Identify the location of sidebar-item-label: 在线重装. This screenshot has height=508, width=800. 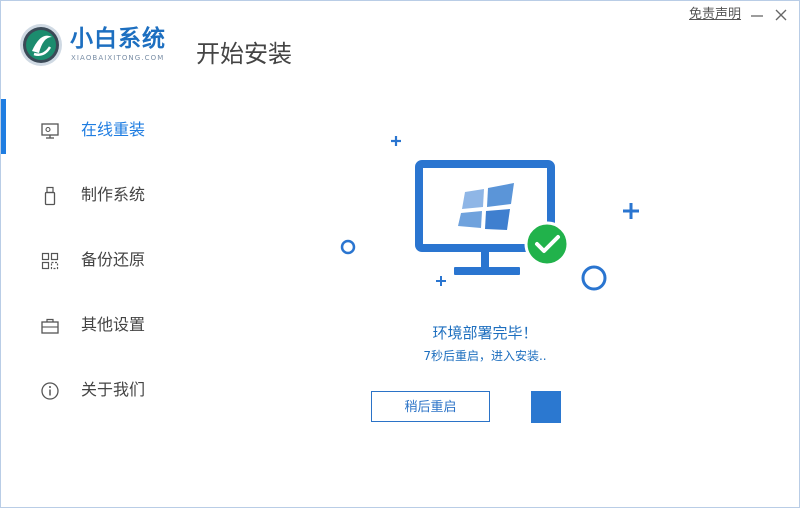
(113, 129).